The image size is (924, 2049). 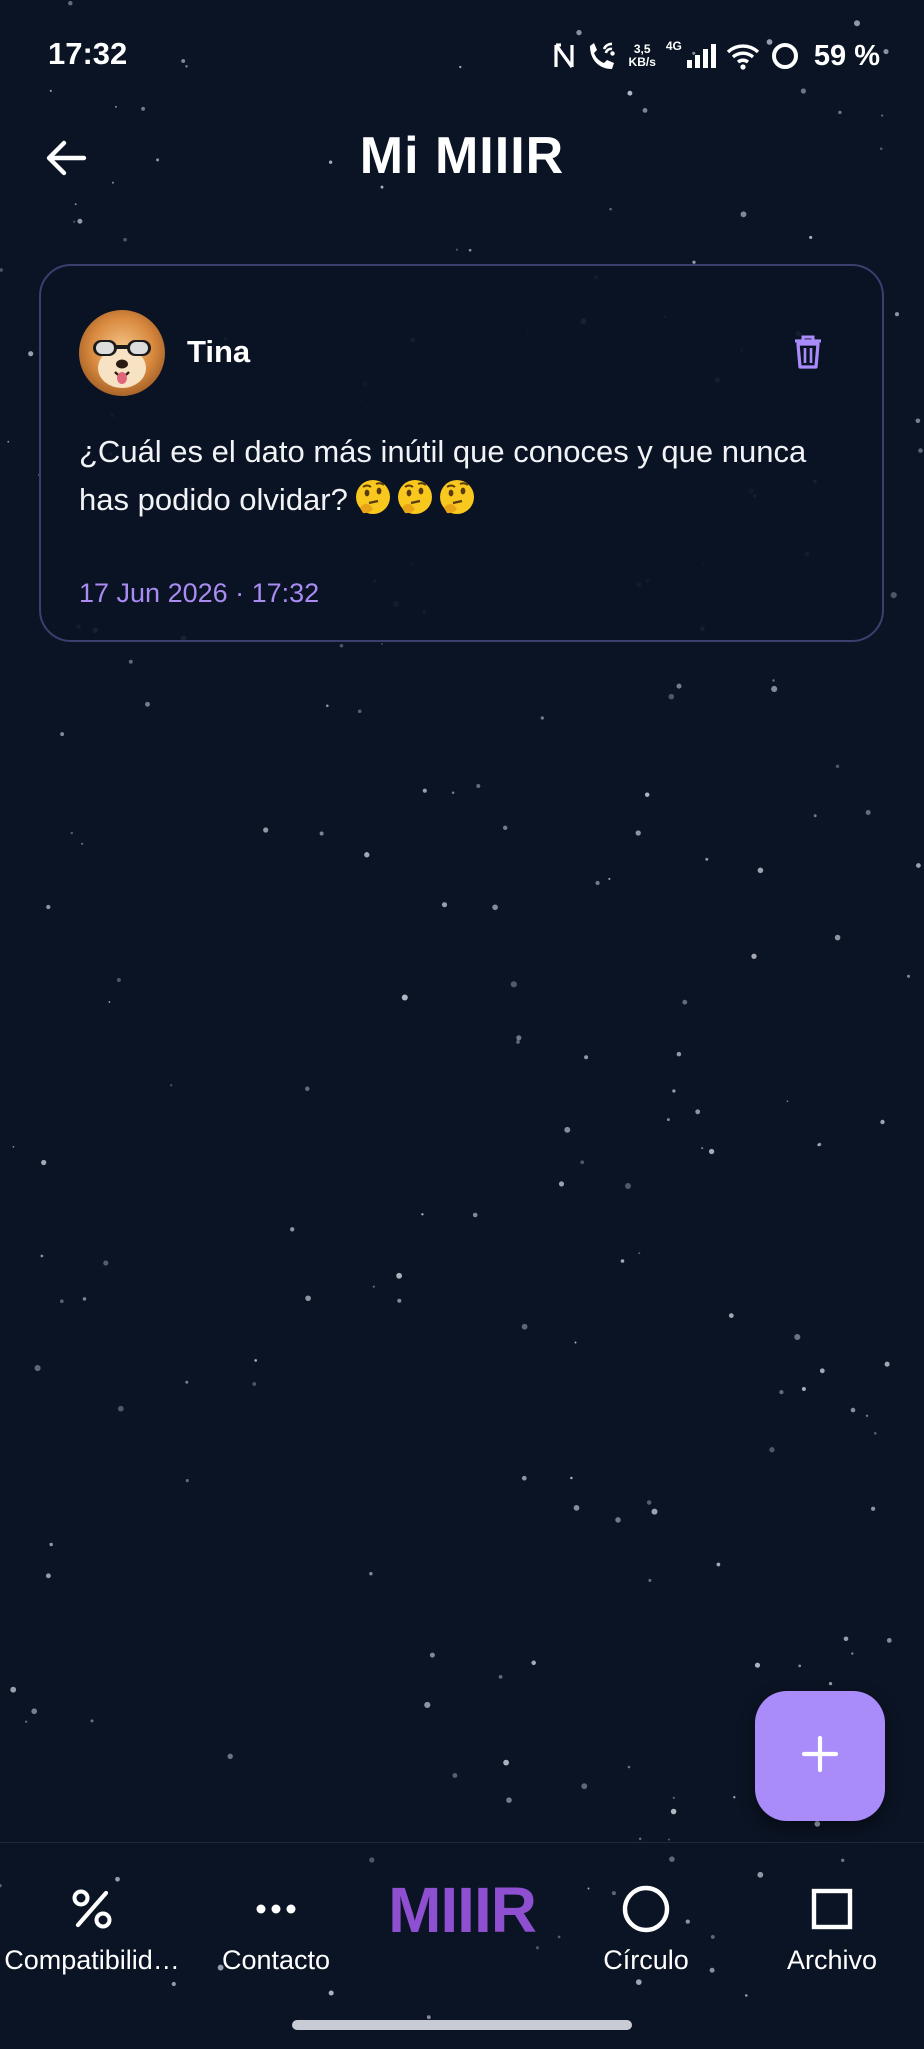 I want to click on nav-label-archivo: Archivo, so click(x=832, y=1960).